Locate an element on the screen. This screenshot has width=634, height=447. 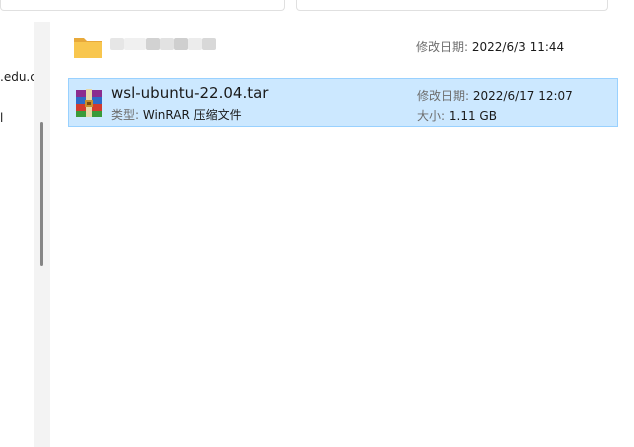
folder-icon is located at coordinates (88, 48).